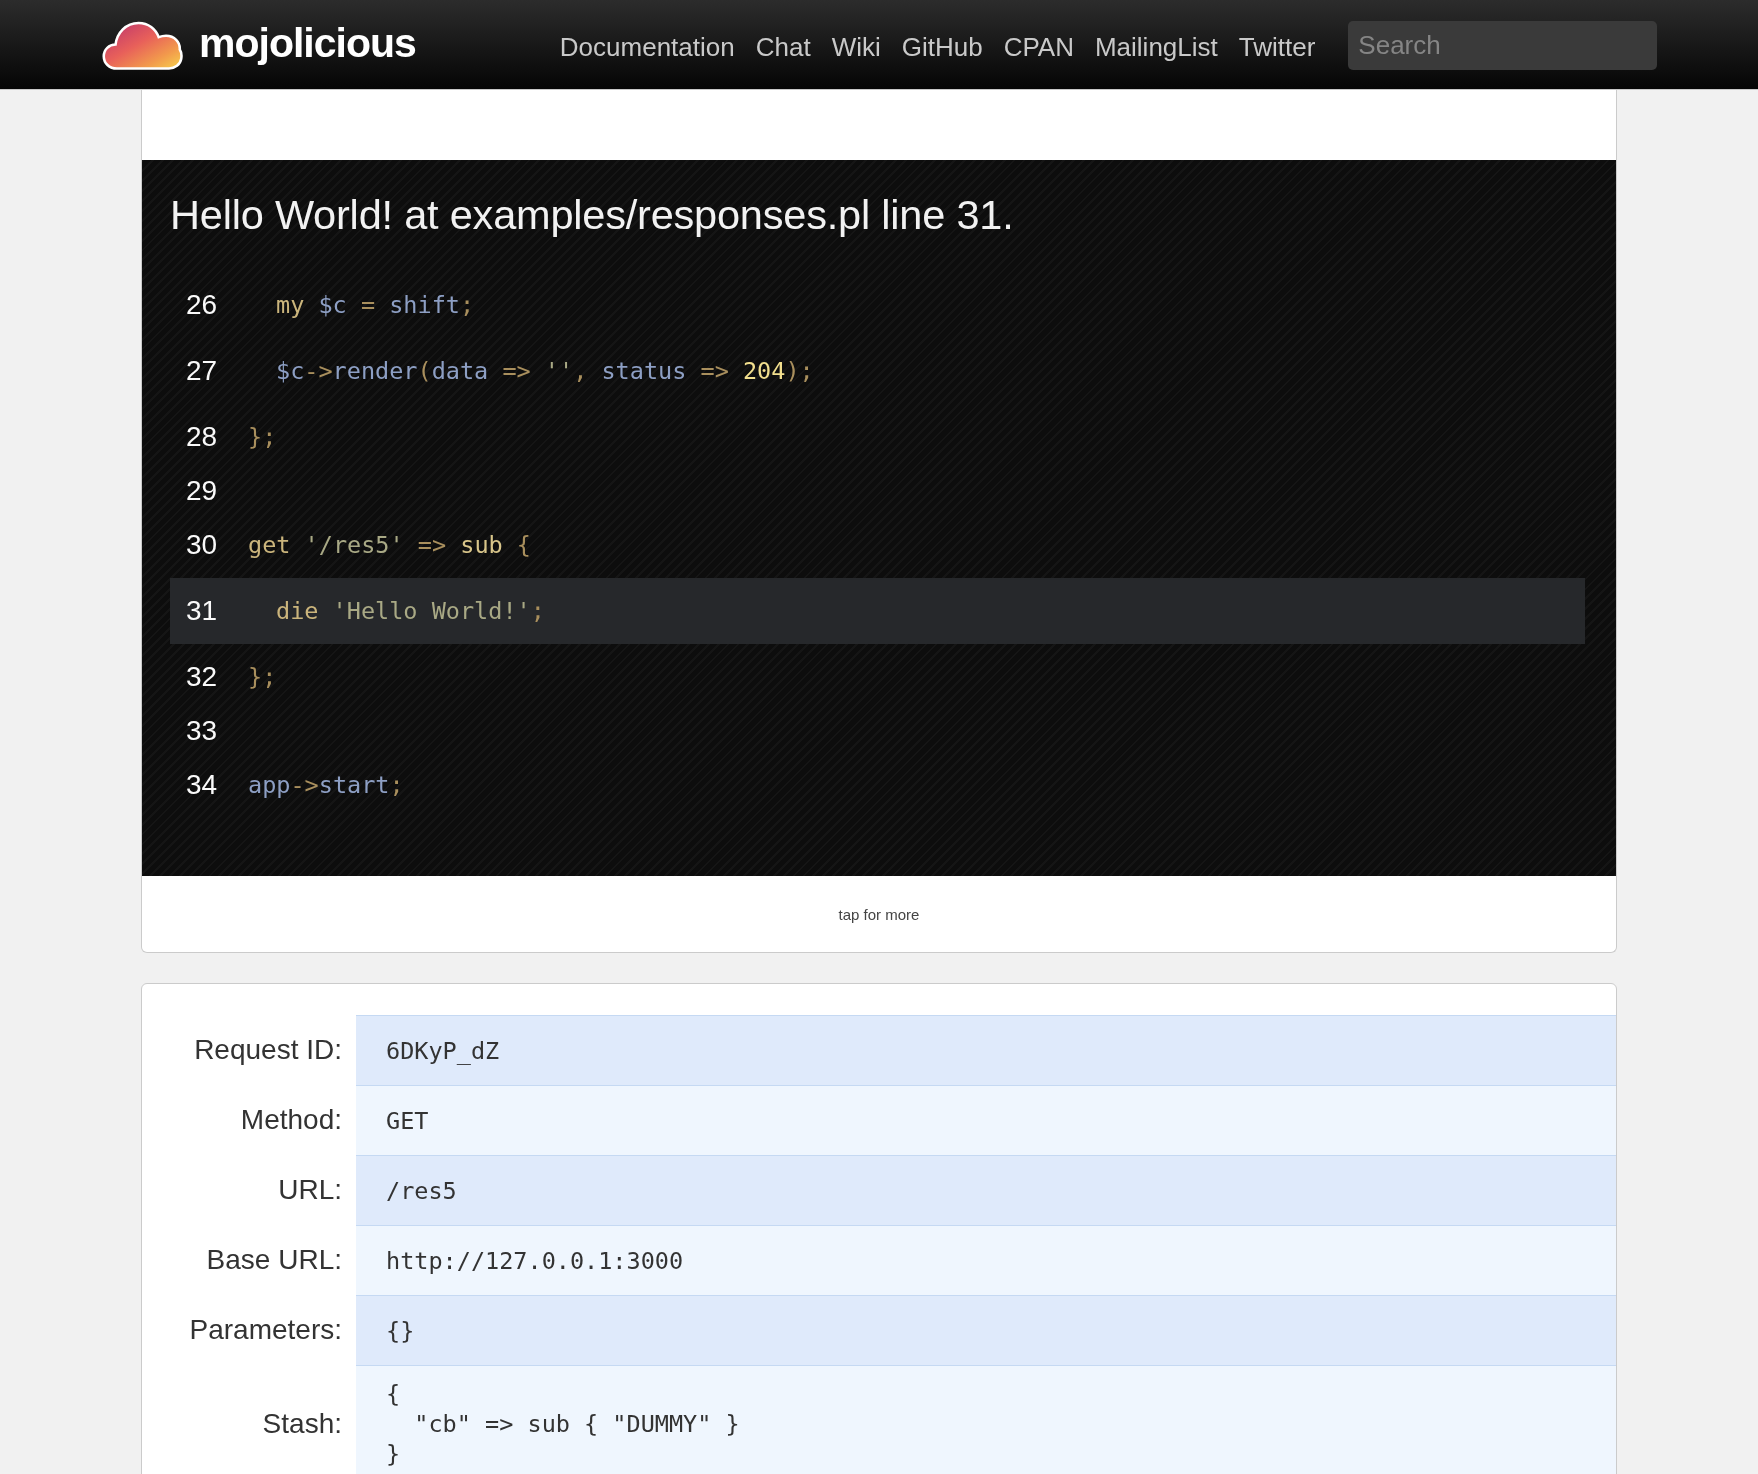 The width and height of the screenshot is (1758, 1474). What do you see at coordinates (986, 1120) in the screenshot?
I see `field-value: GET` at bounding box center [986, 1120].